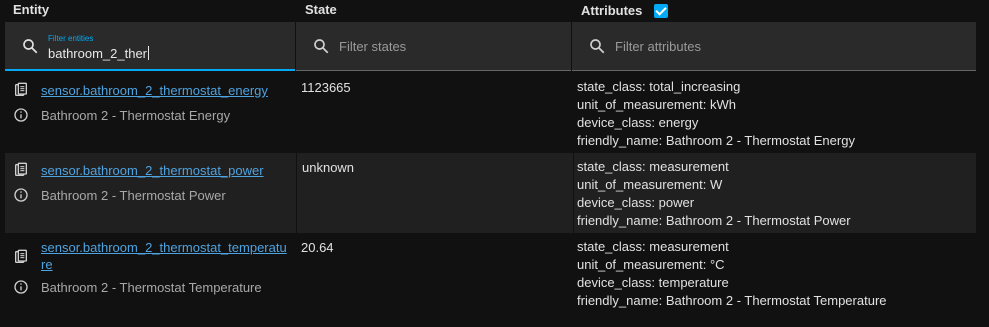 This screenshot has width=989, height=327. Describe the element at coordinates (435, 193) in the screenshot. I see `state-cell: unknown` at that location.